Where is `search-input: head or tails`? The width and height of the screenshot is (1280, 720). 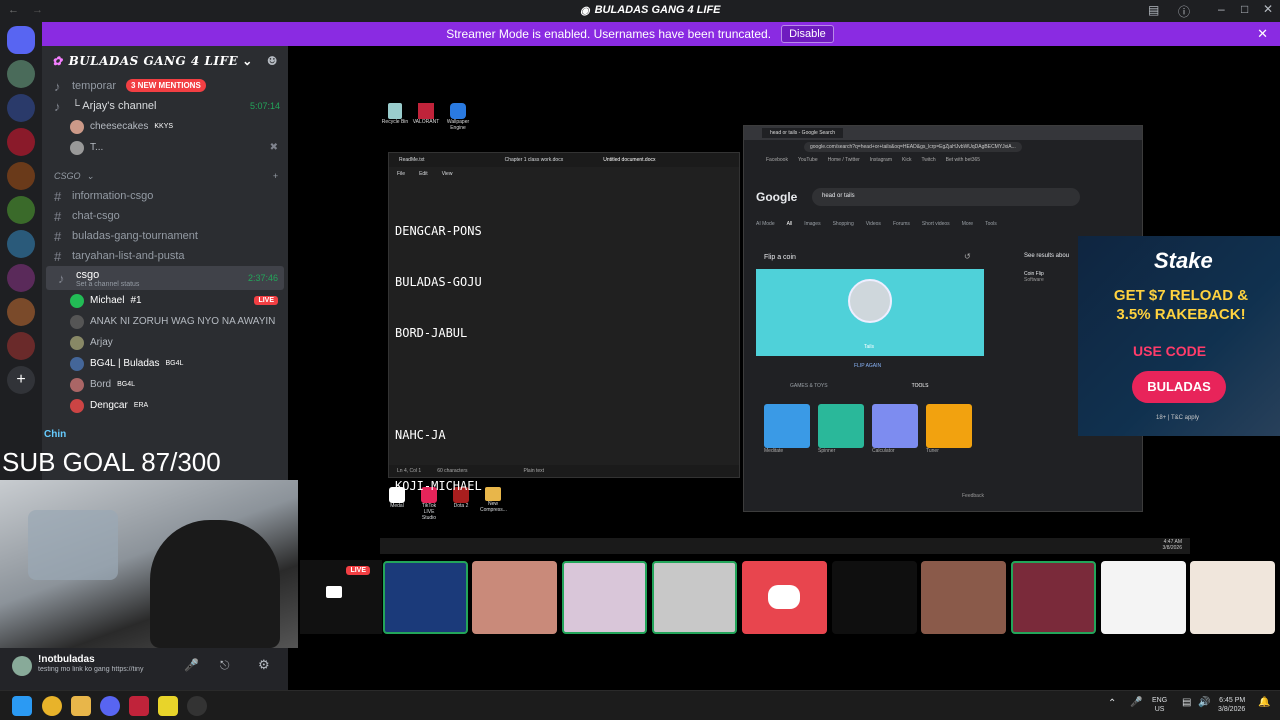
search-input: head or tails is located at coordinates (946, 197).